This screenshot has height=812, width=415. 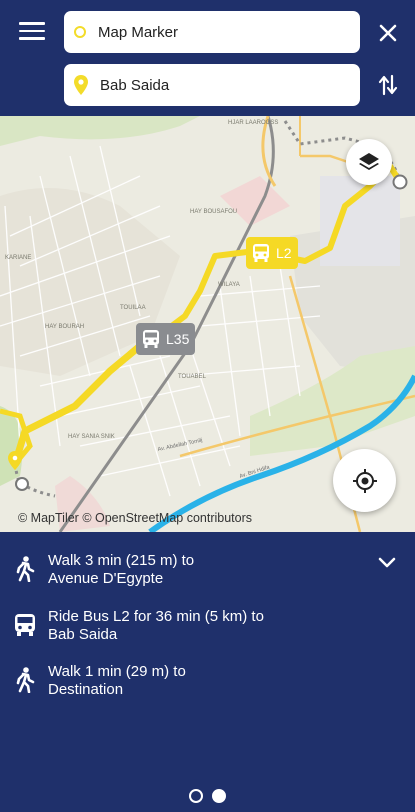 What do you see at coordinates (212, 85) in the screenshot?
I see `destination-field: Bab Saida` at bounding box center [212, 85].